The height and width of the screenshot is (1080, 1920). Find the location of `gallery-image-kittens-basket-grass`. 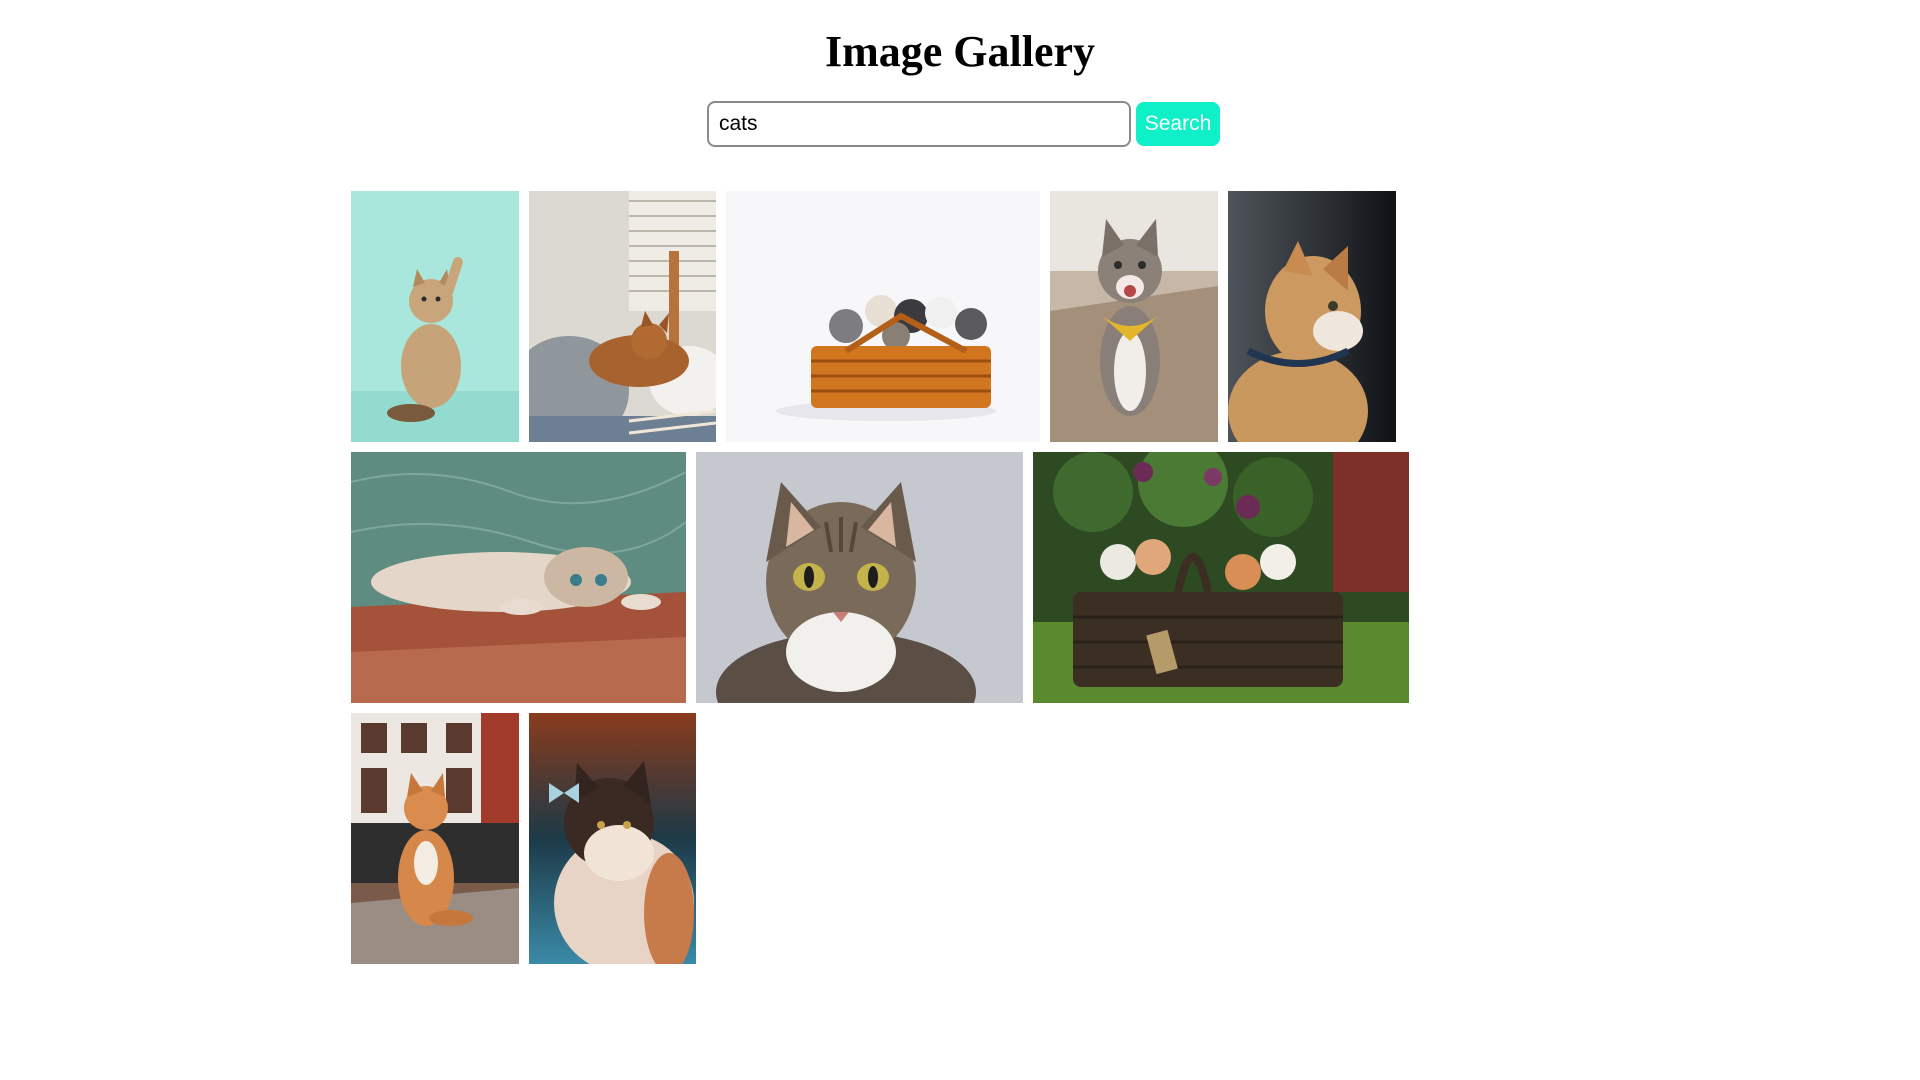

gallery-image-kittens-basket-grass is located at coordinates (1221, 577).